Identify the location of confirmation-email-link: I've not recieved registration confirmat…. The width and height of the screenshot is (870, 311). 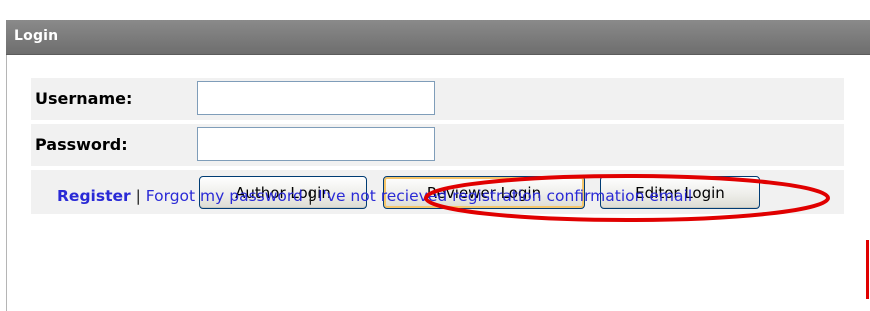
(505, 196).